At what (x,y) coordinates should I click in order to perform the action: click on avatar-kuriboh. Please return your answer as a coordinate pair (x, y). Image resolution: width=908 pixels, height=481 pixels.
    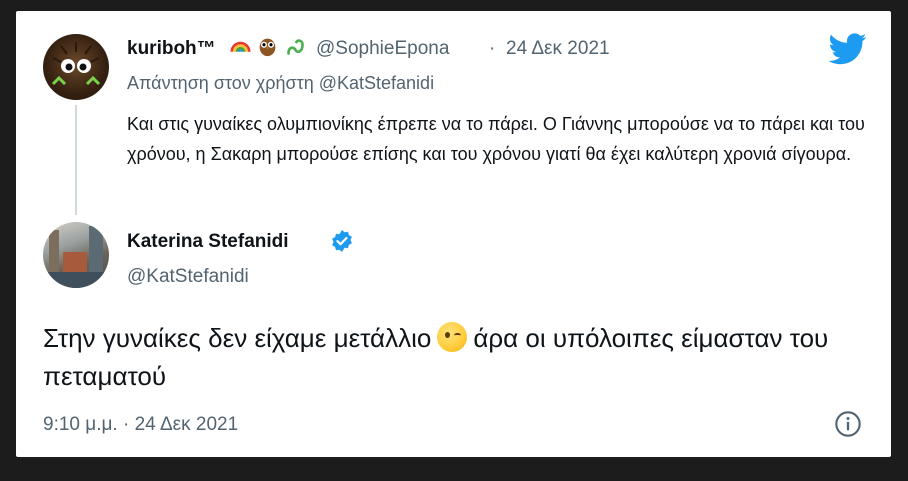
    Looking at the image, I should click on (76, 67).